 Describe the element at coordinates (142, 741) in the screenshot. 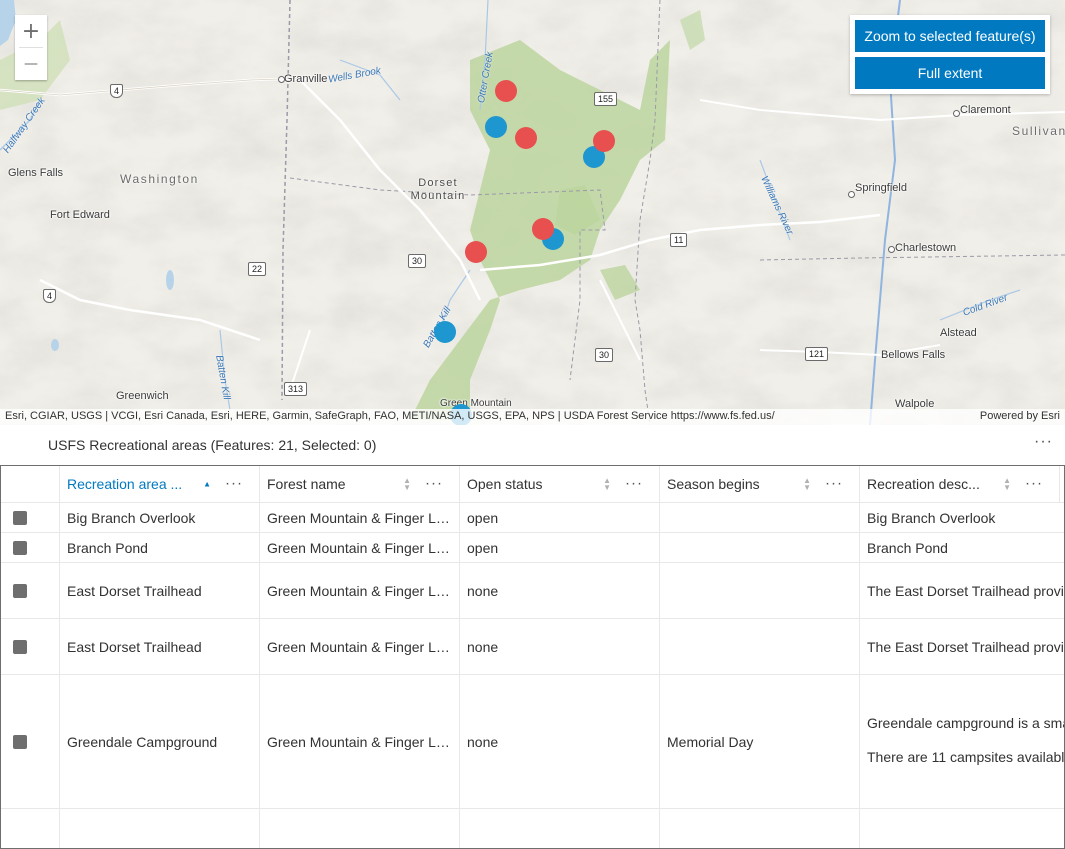

I see `cell-recreation-area: Greendale Campground` at that location.